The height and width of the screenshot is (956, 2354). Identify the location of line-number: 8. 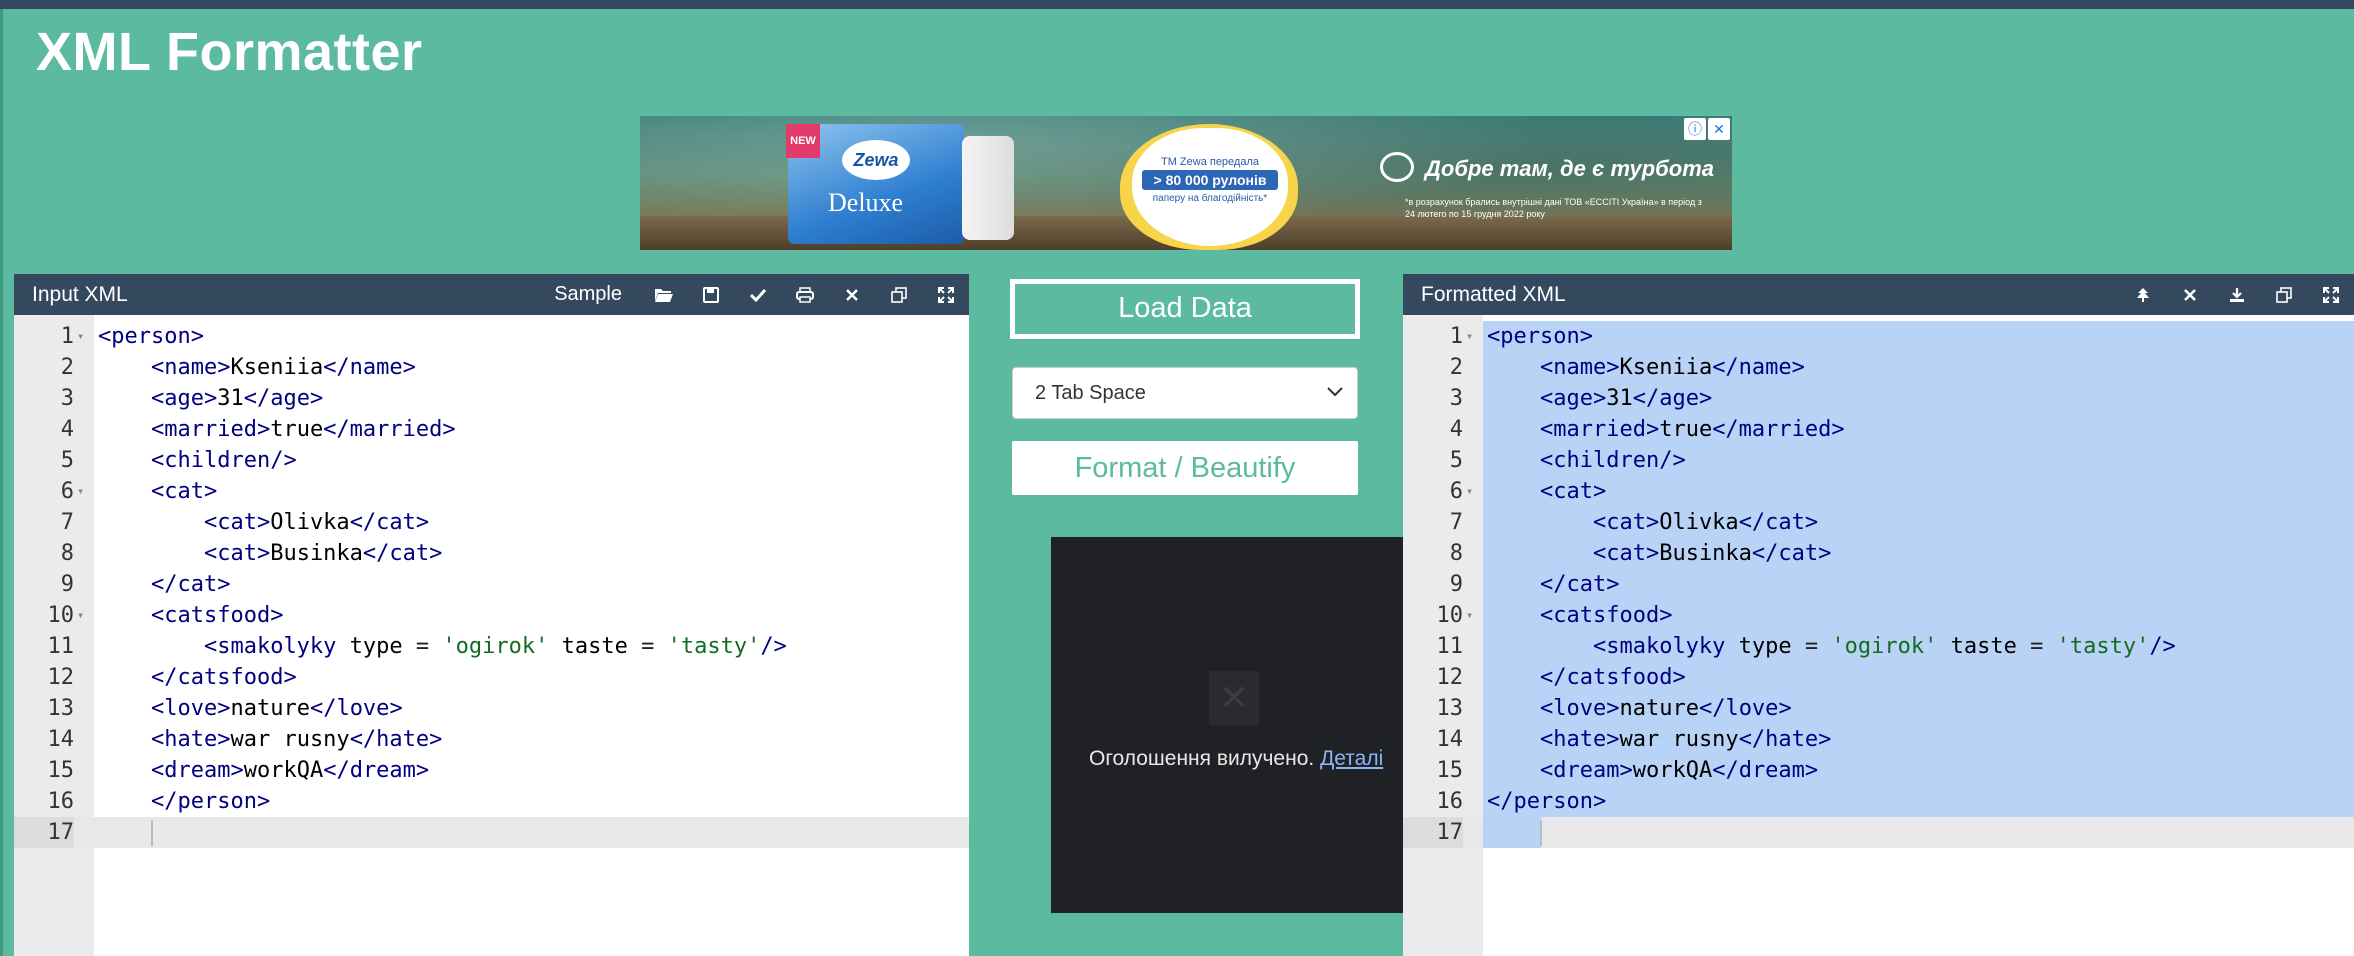
(1456, 553).